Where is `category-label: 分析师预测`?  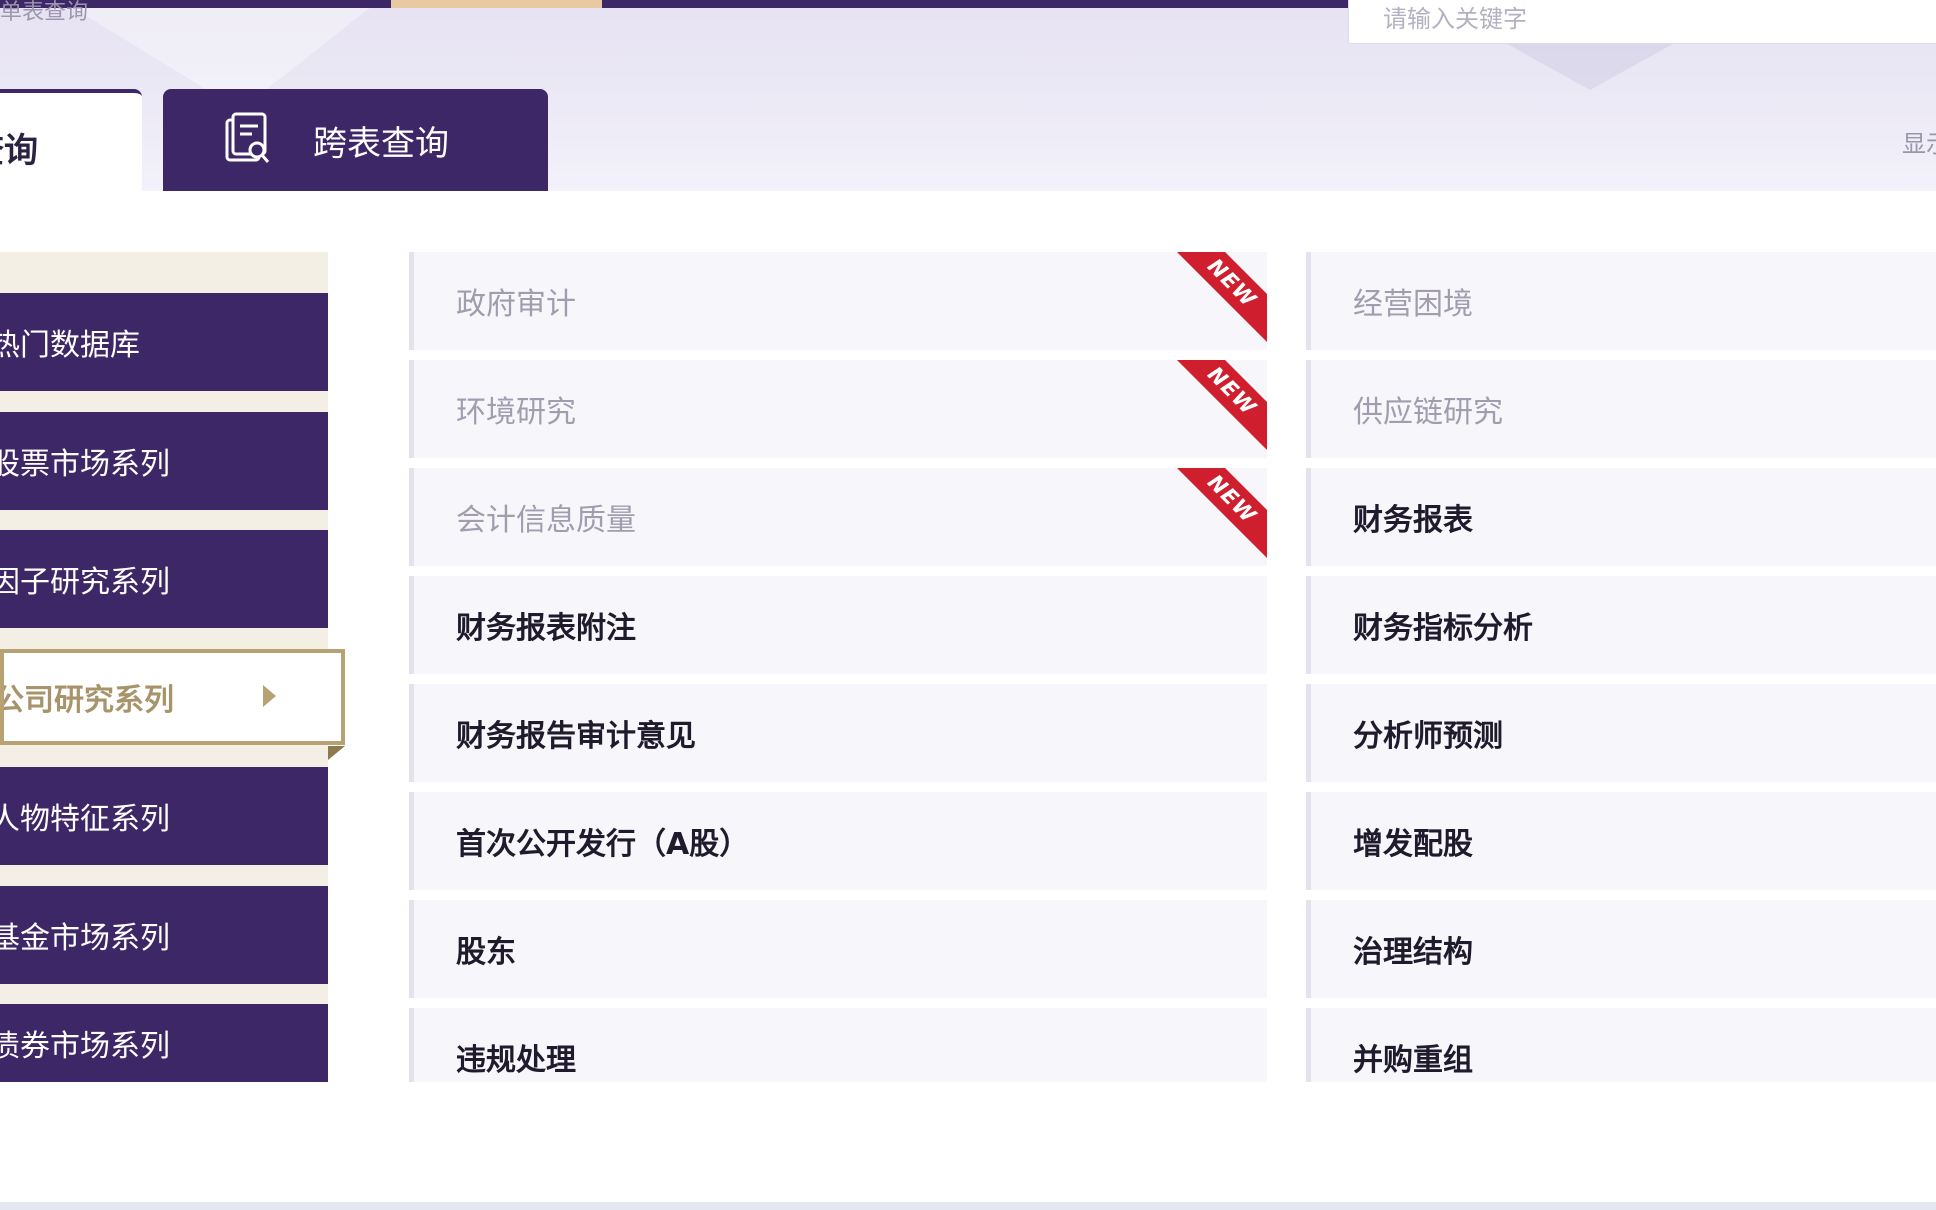
category-label: 分析师预测 is located at coordinates (1428, 736).